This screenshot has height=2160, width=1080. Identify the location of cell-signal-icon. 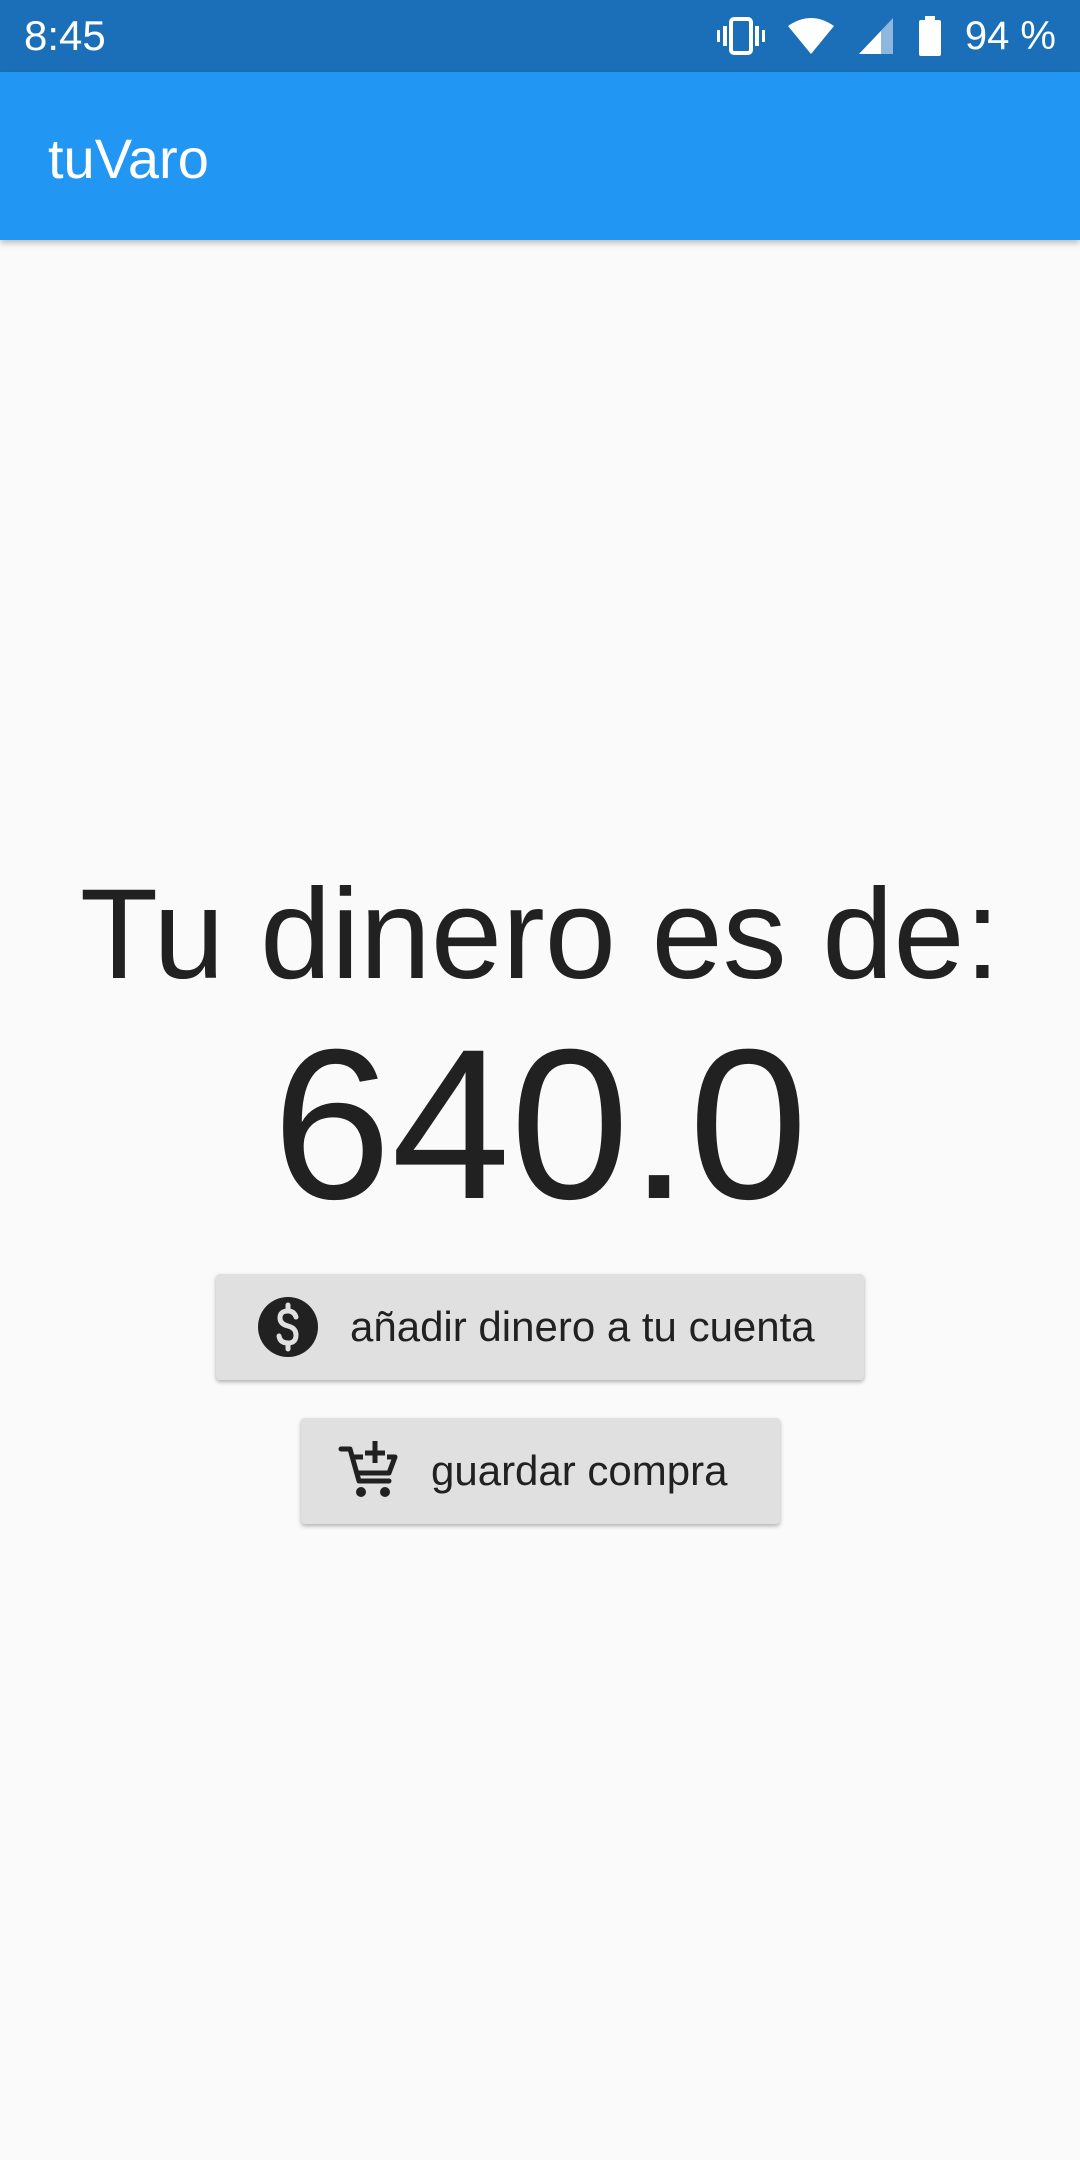
(875, 36).